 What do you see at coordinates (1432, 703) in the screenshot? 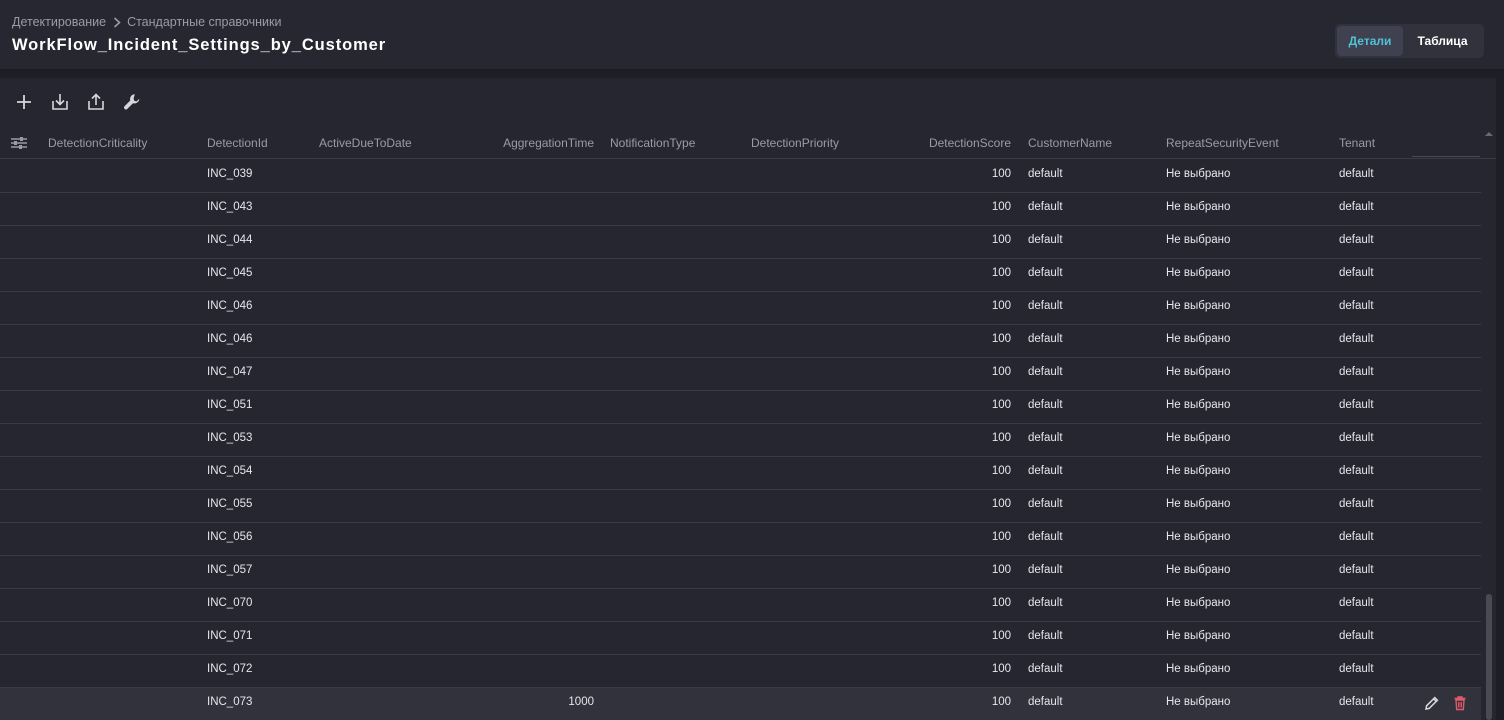
I see `edit-icon` at bounding box center [1432, 703].